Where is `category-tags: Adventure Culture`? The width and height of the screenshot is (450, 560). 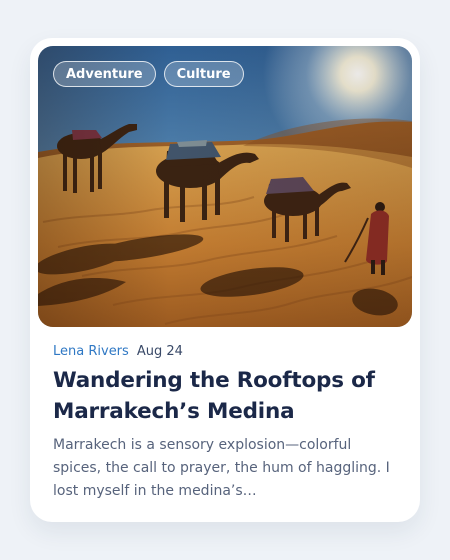 category-tags: Adventure Culture is located at coordinates (148, 74).